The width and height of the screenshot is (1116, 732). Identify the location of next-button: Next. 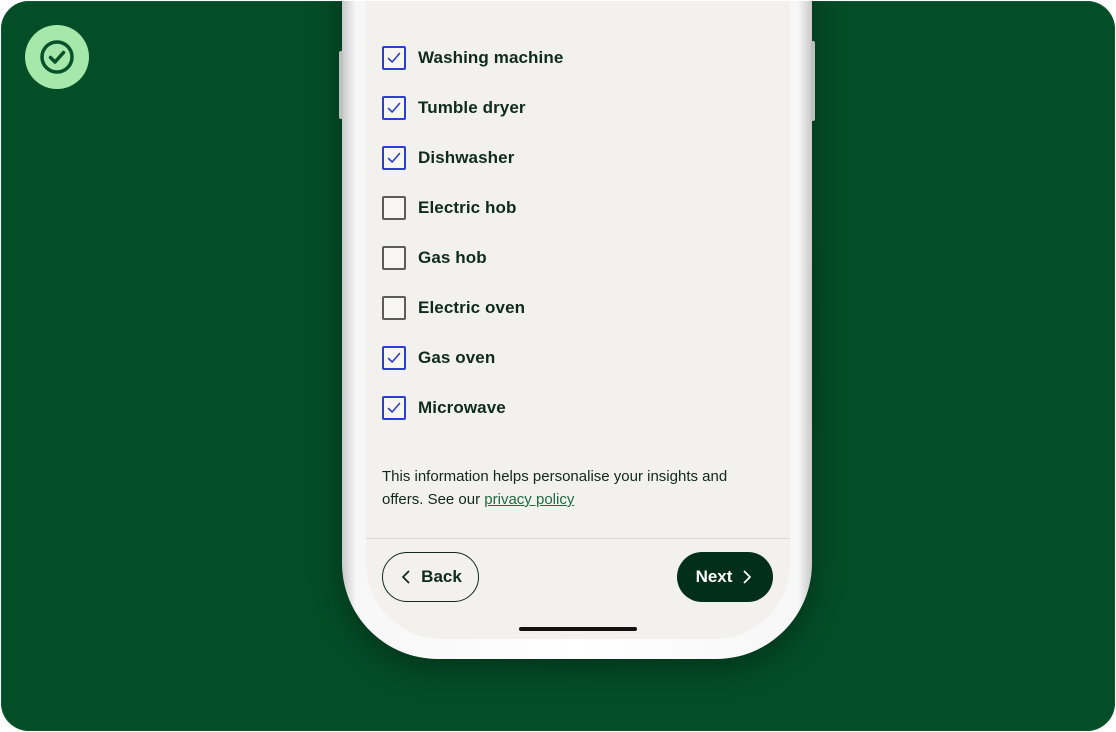
(725, 577).